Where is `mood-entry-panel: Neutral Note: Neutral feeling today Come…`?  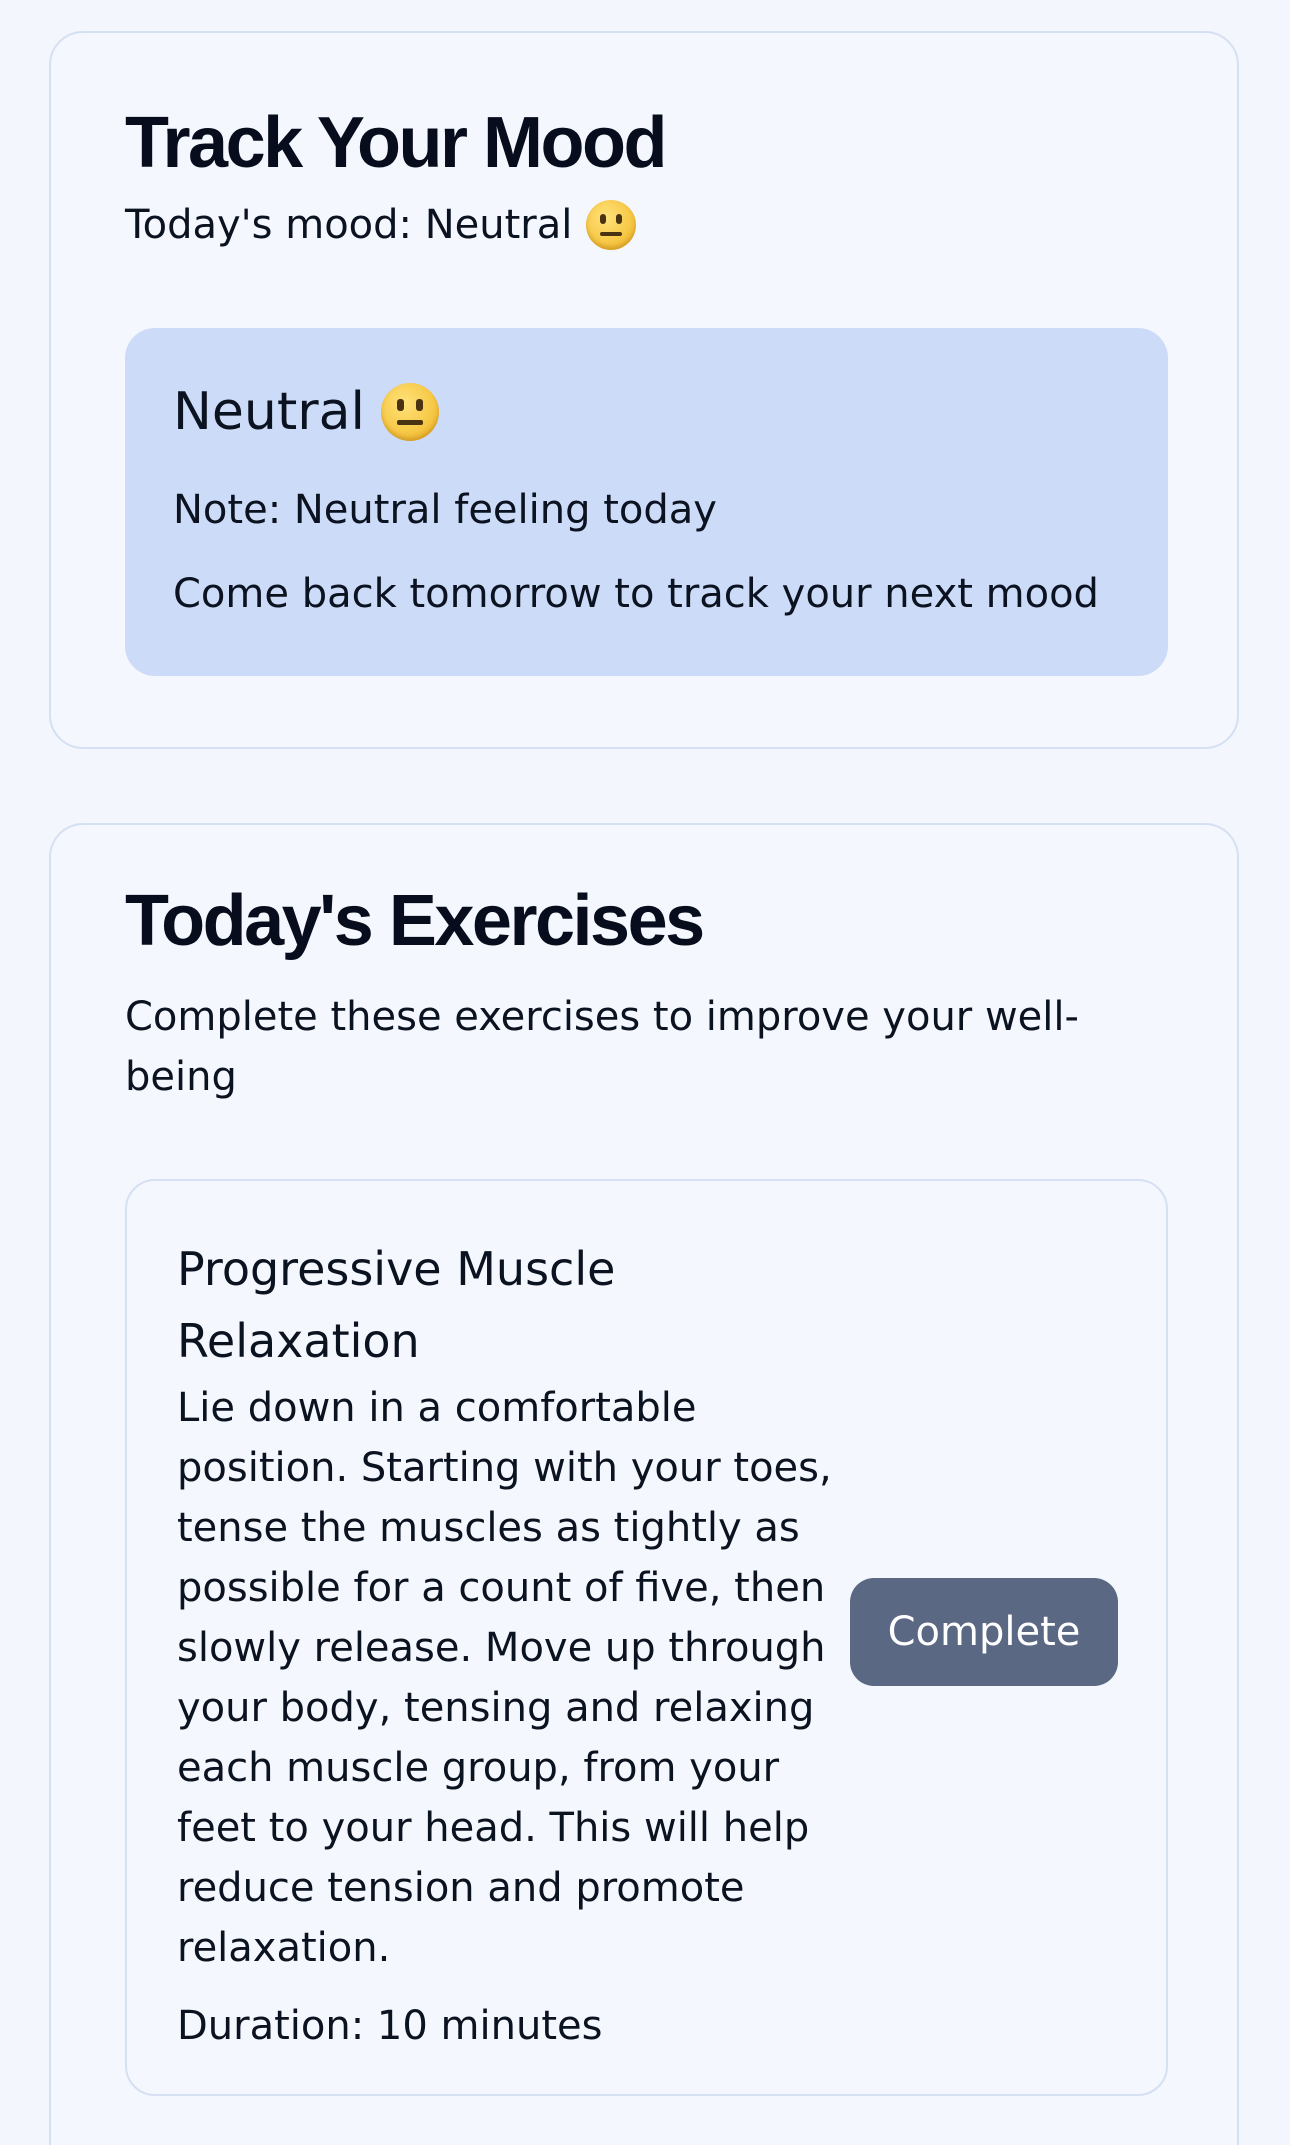 mood-entry-panel: Neutral Note: Neutral feeling today Come… is located at coordinates (646, 502).